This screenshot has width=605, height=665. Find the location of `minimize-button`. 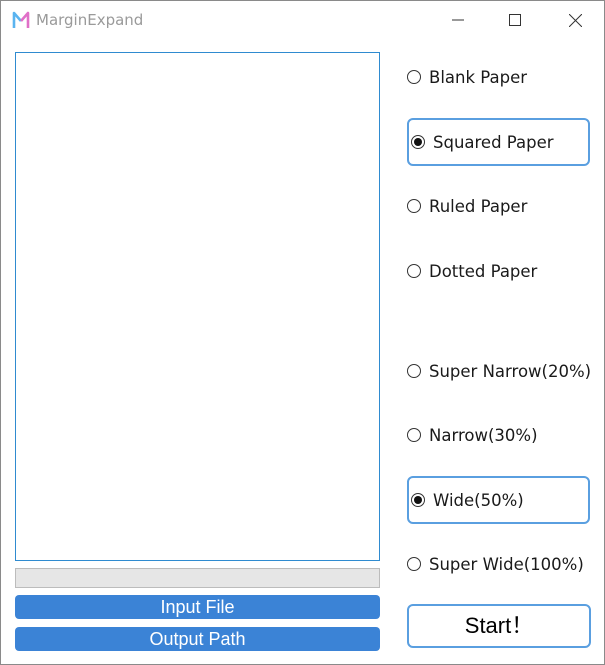

minimize-button is located at coordinates (458, 20).